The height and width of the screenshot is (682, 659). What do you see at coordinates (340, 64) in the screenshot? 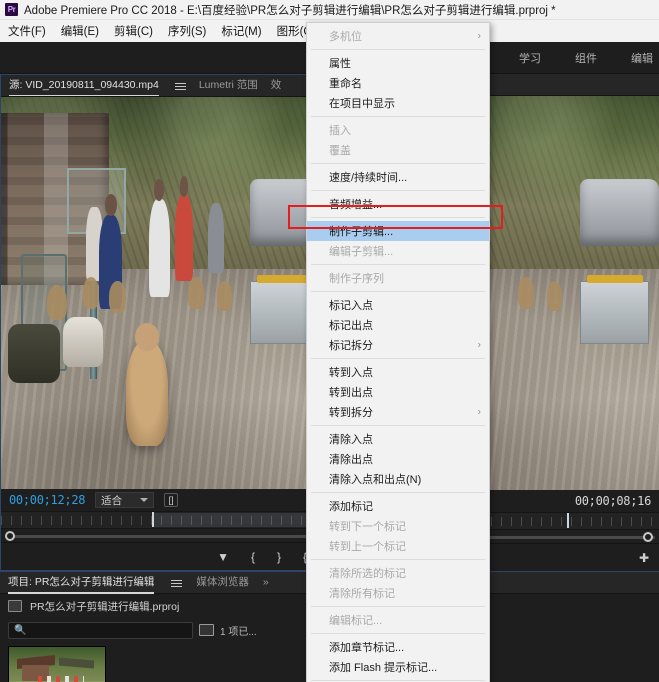
I see `context-menu-item-label: 属性` at bounding box center [340, 64].